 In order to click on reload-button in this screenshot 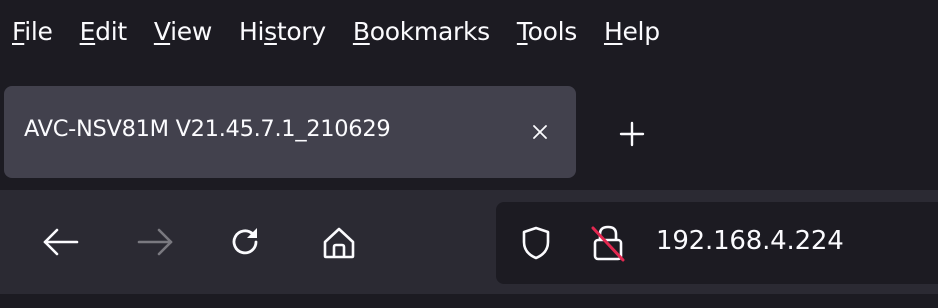, I will do `click(245, 242)`.